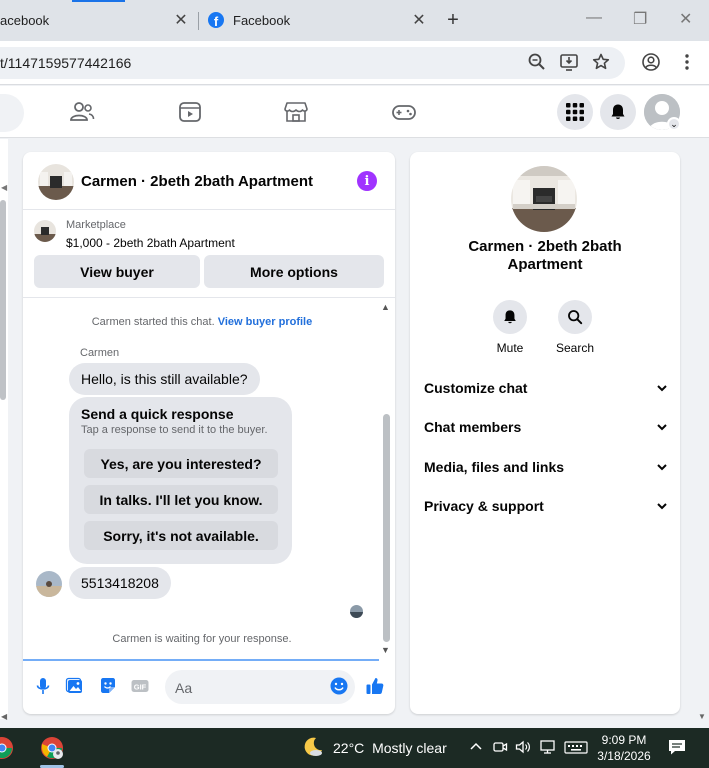  What do you see at coordinates (190, 112) in the screenshot?
I see `watch-icon` at bounding box center [190, 112].